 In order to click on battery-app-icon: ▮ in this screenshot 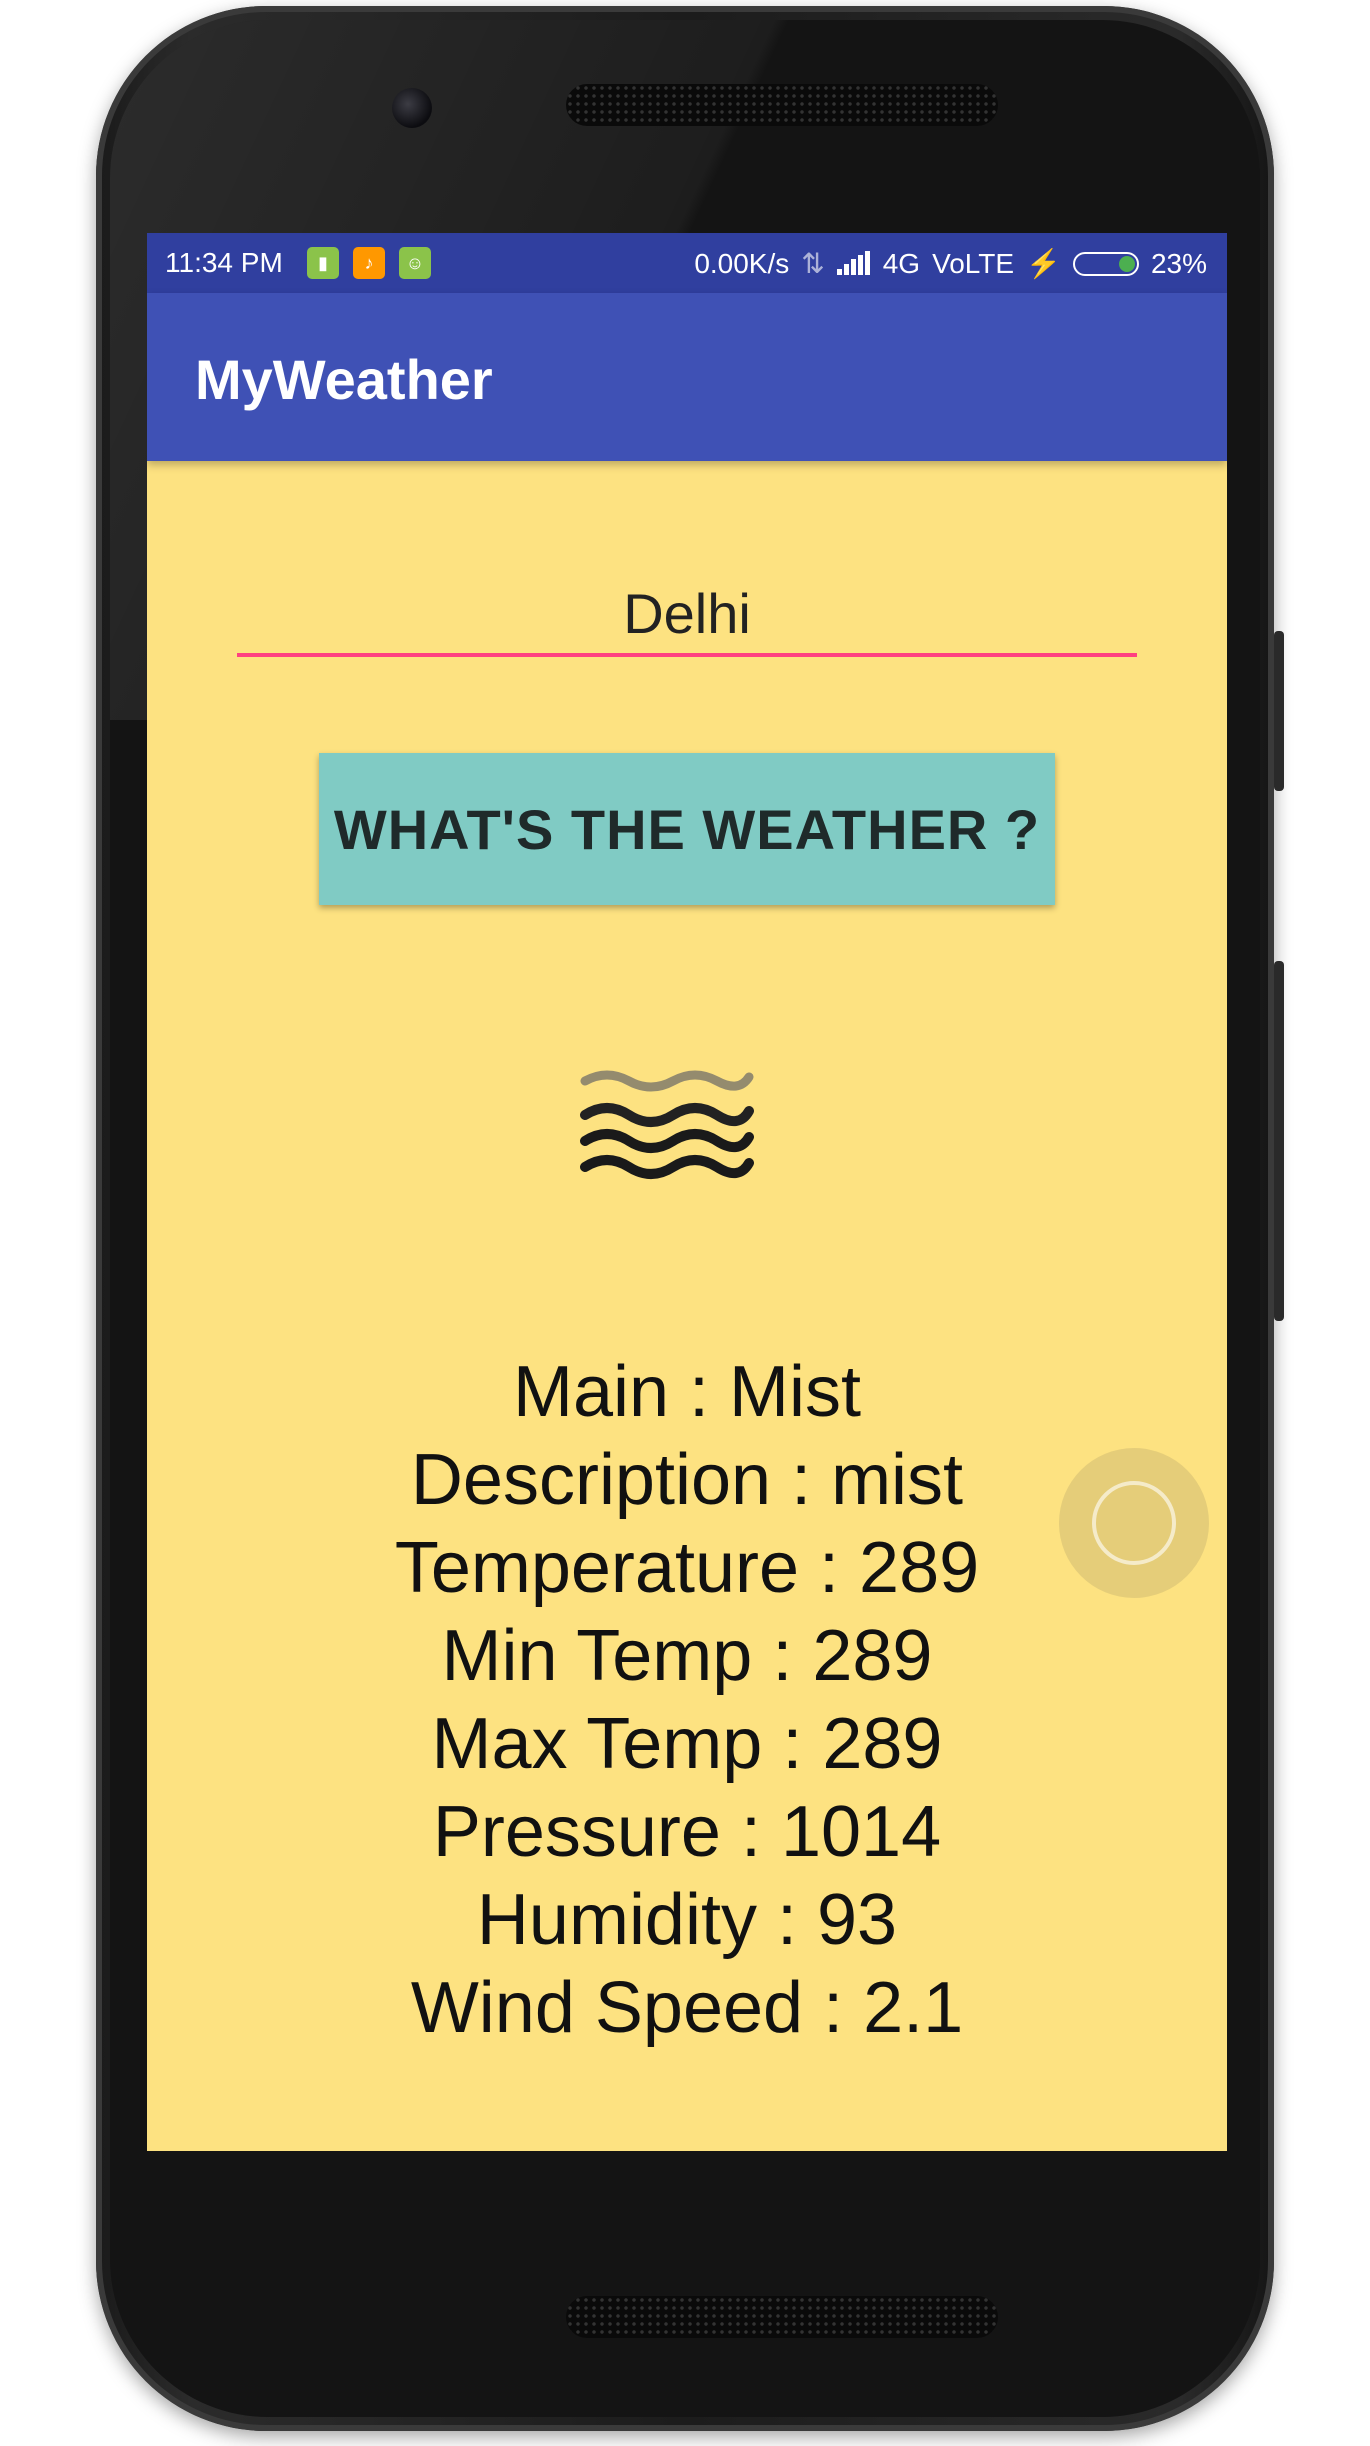, I will do `click(323, 263)`.